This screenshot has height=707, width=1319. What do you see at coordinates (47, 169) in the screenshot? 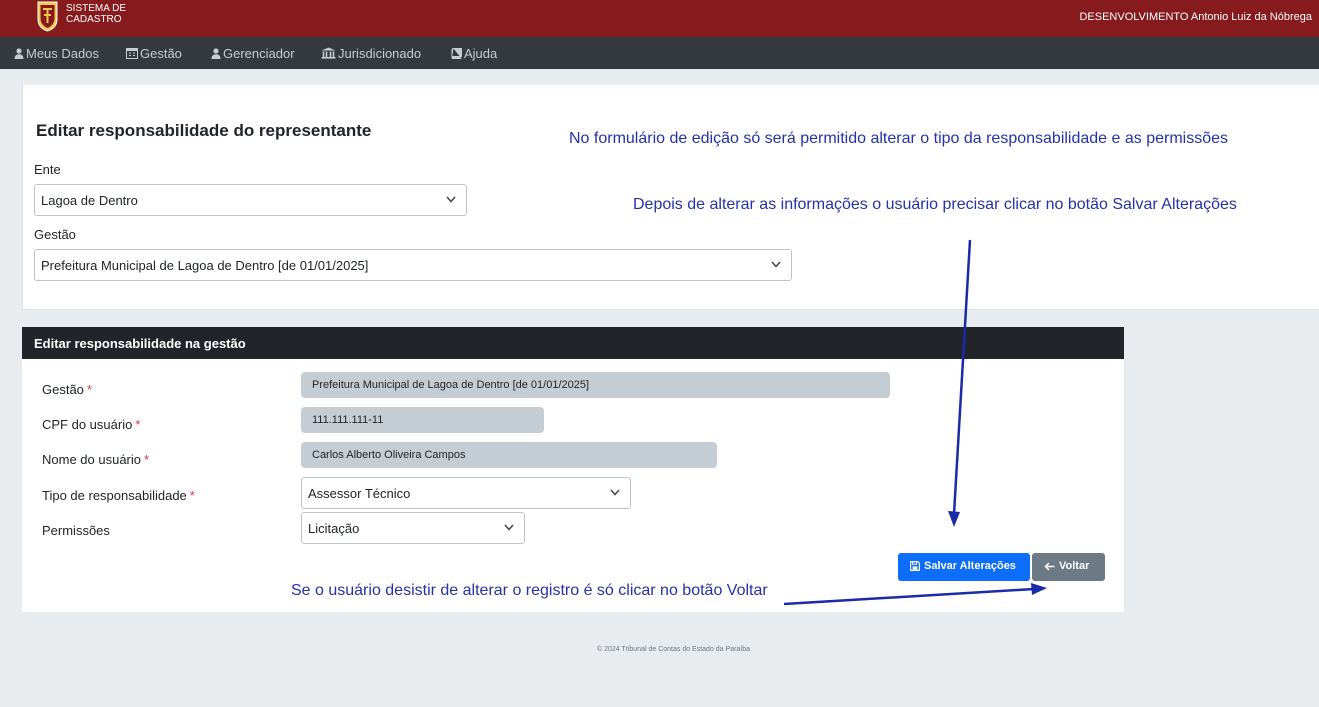
I see `ente-label: Ente` at bounding box center [47, 169].